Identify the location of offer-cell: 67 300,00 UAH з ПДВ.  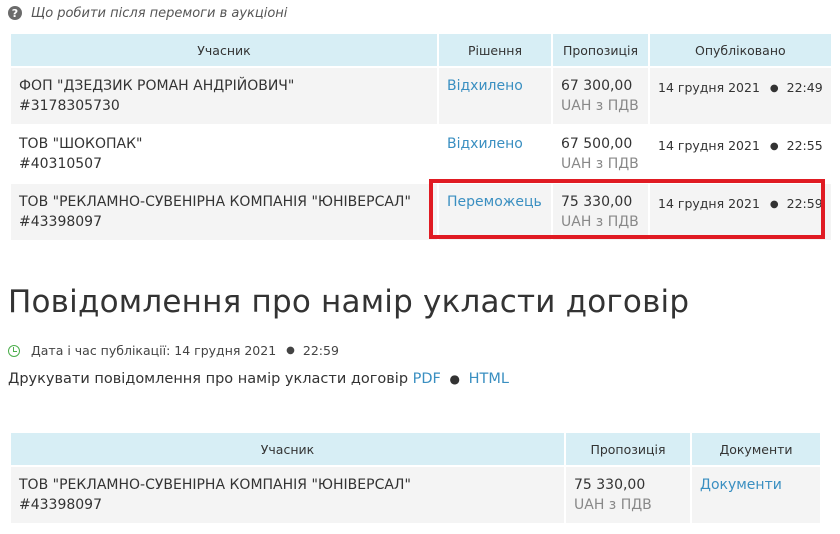
(600, 96).